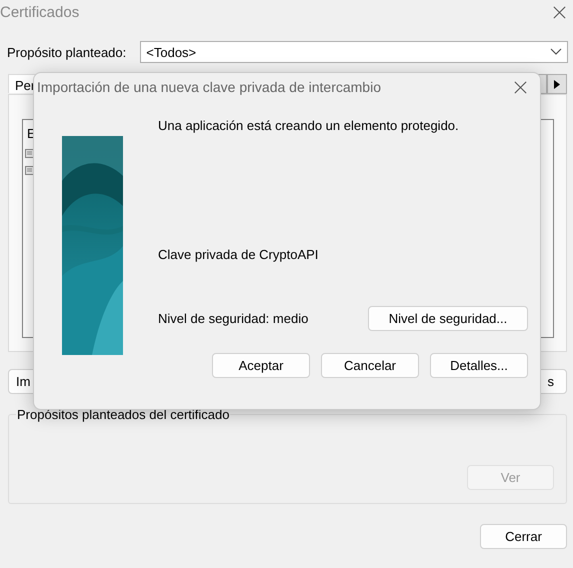 This screenshot has width=573, height=568. I want to click on purpose-label: Propósito planteado:, so click(66, 52).